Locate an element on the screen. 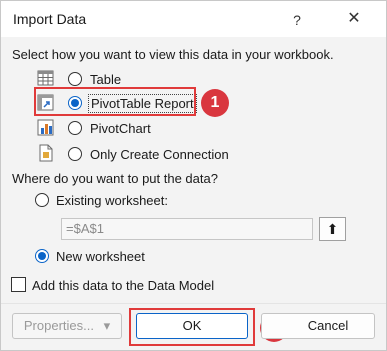 This screenshot has width=387, height=351. collapse-dialog-button: ⬆ is located at coordinates (332, 229).